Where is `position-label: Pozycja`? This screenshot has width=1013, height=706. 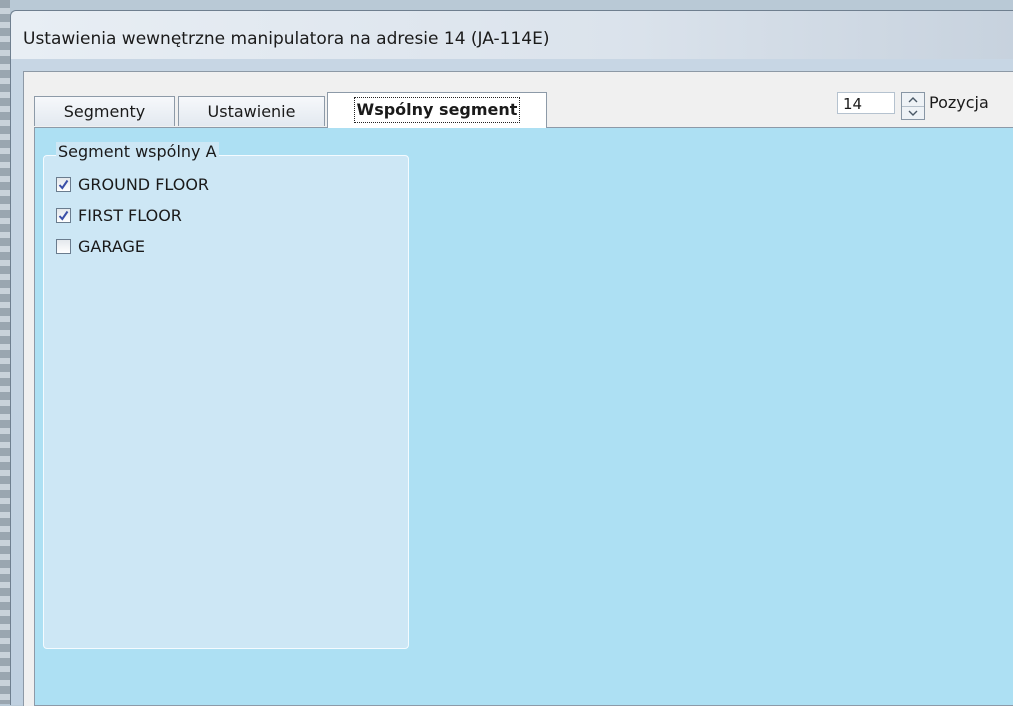
position-label: Pozycja is located at coordinates (959, 102).